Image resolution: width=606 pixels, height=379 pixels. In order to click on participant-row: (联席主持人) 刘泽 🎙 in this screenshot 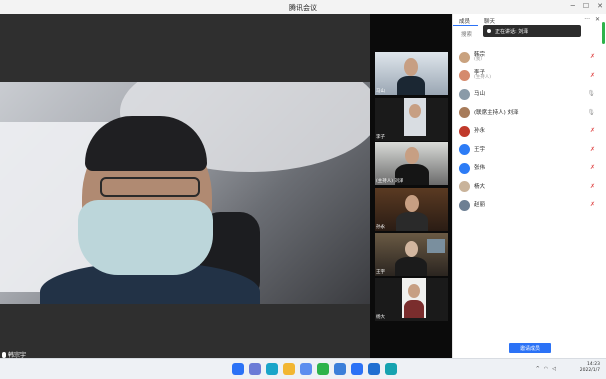, I will do `click(530, 113)`.